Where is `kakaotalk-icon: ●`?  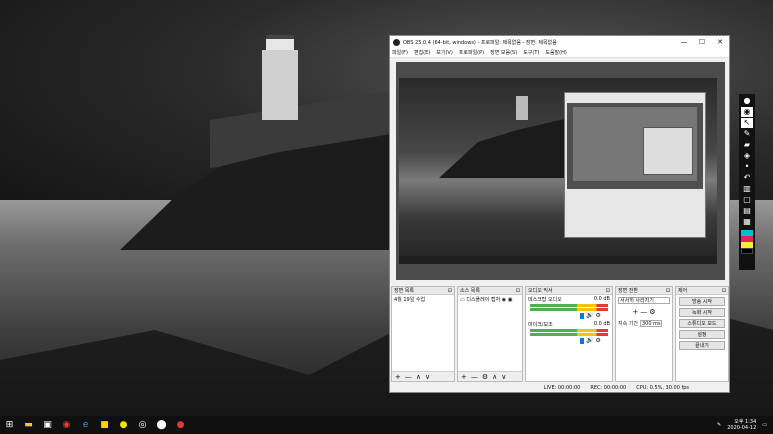 kakaotalk-icon: ● is located at coordinates (123, 425).